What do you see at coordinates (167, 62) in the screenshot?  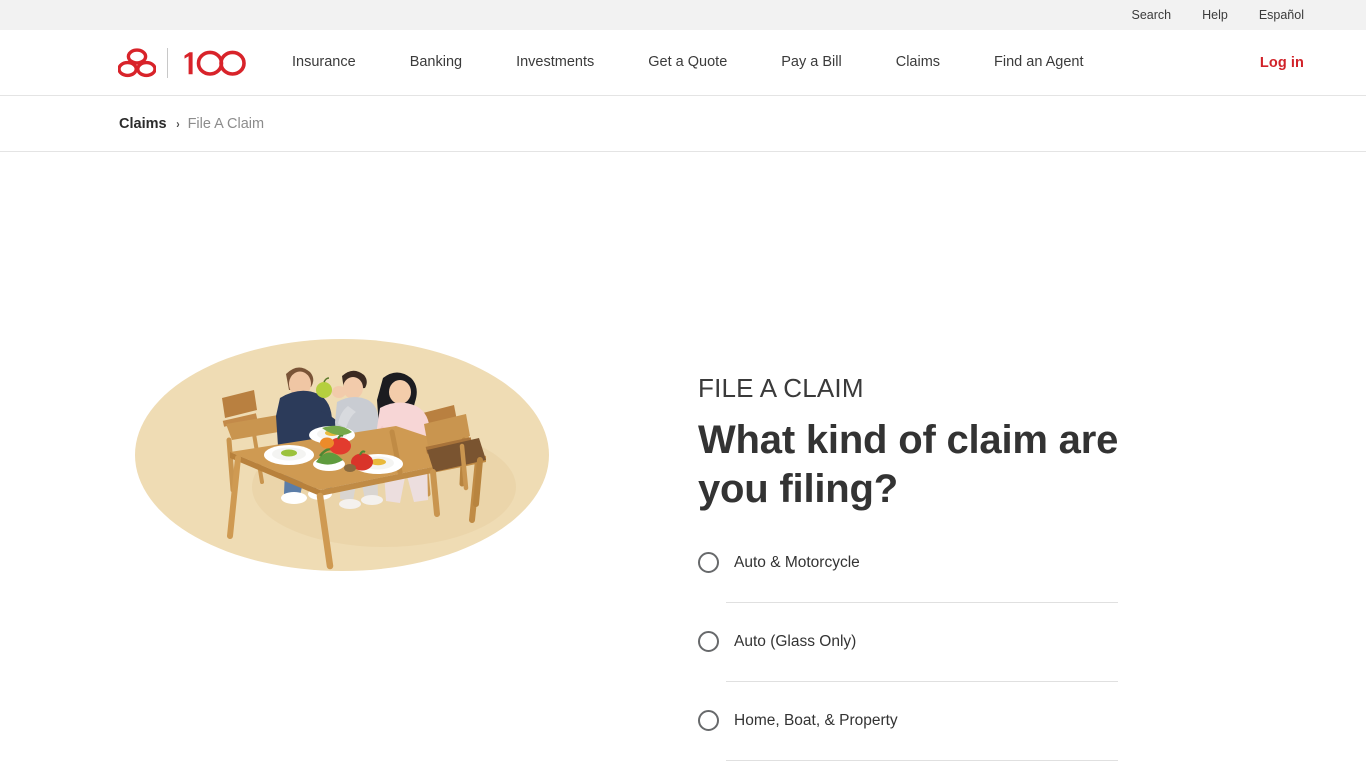 I see `brand-divider` at bounding box center [167, 62].